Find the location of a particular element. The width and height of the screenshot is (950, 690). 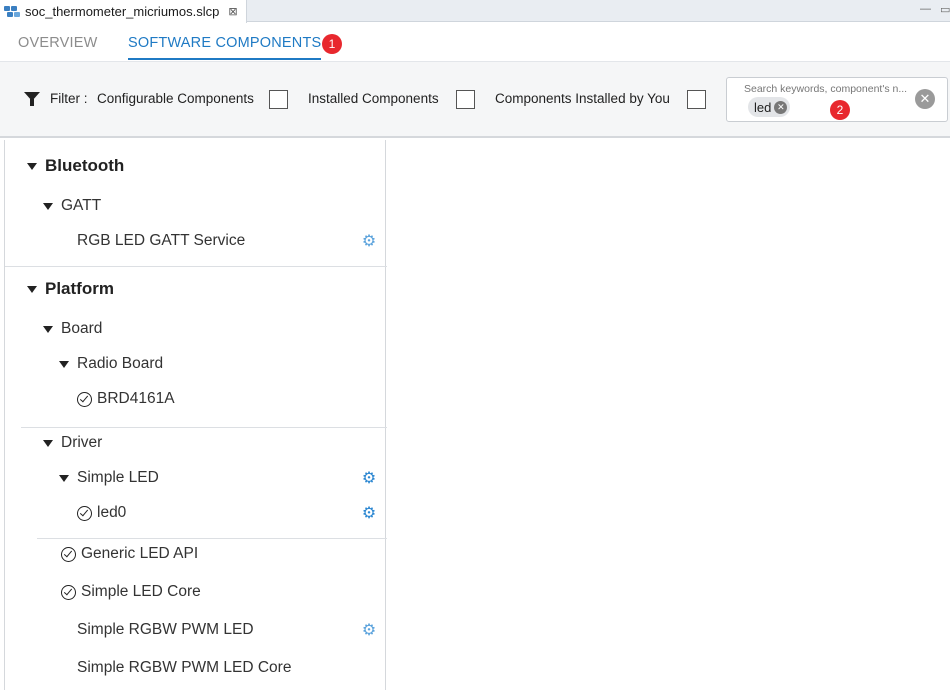

tab-software-components: SOFTWARE COMPONENTS is located at coordinates (225, 47).